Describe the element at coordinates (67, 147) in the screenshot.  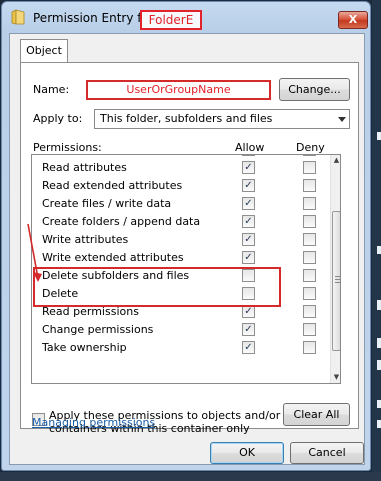
I see `permissions-label: Permissions:` at that location.